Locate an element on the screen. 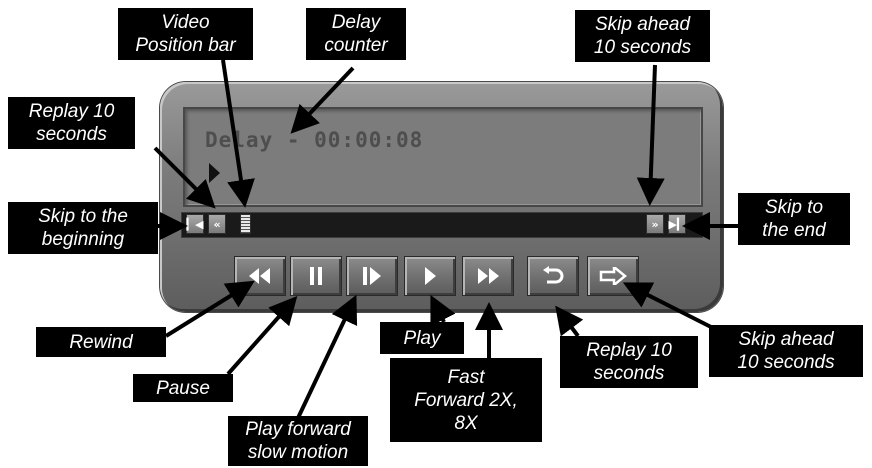 Image resolution: width=872 pixels, height=468 pixels. callout-play-slow-motion: Play forward slow motion is located at coordinates (298, 441).